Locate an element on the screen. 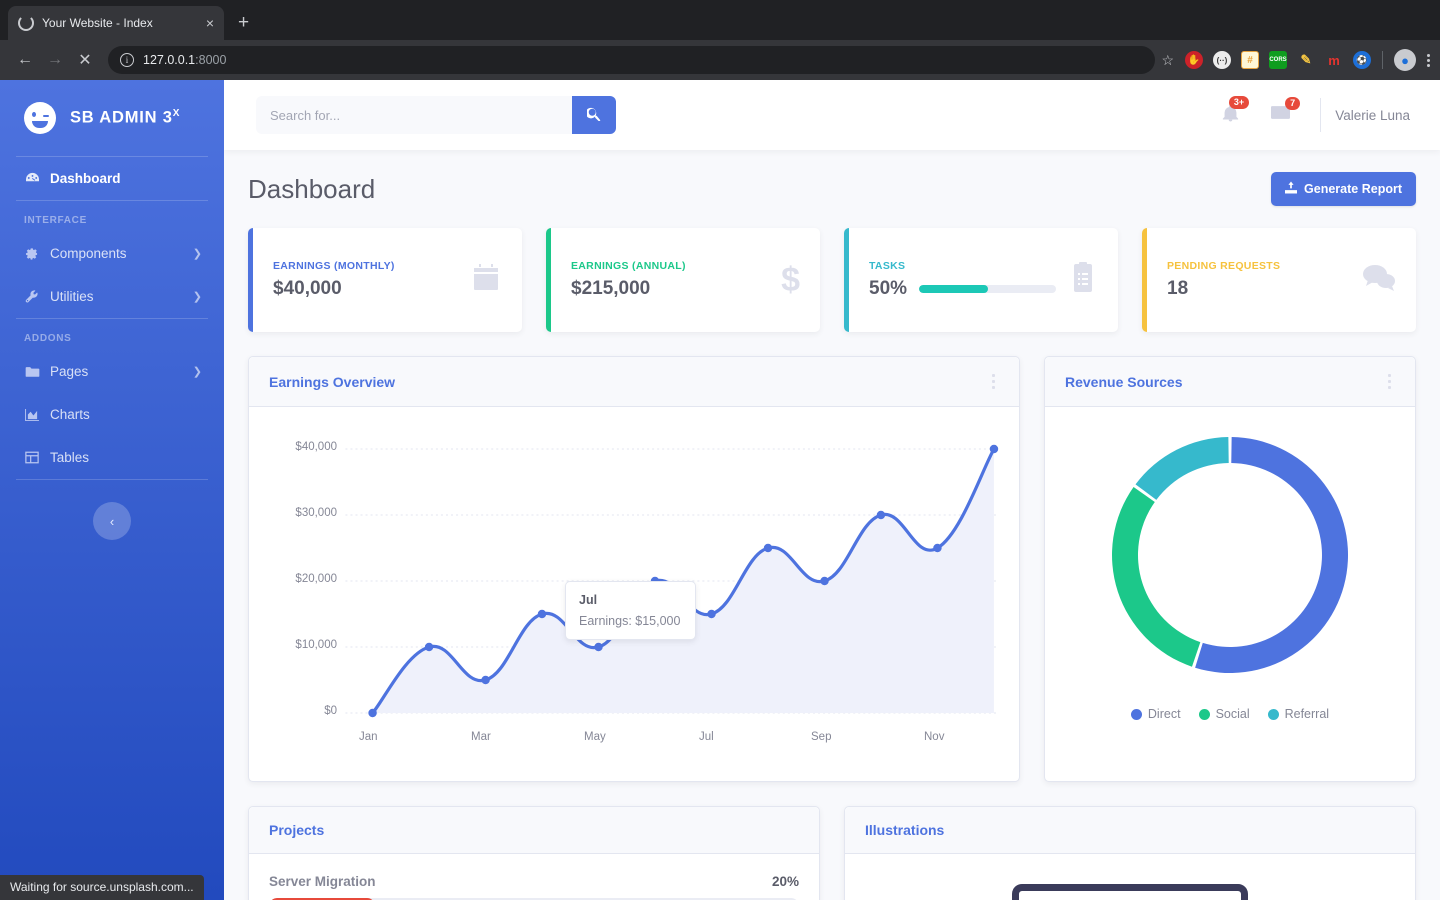 The image size is (1440, 900). chart-tooltip: Jul Earnings: $15,000 is located at coordinates (630, 610).